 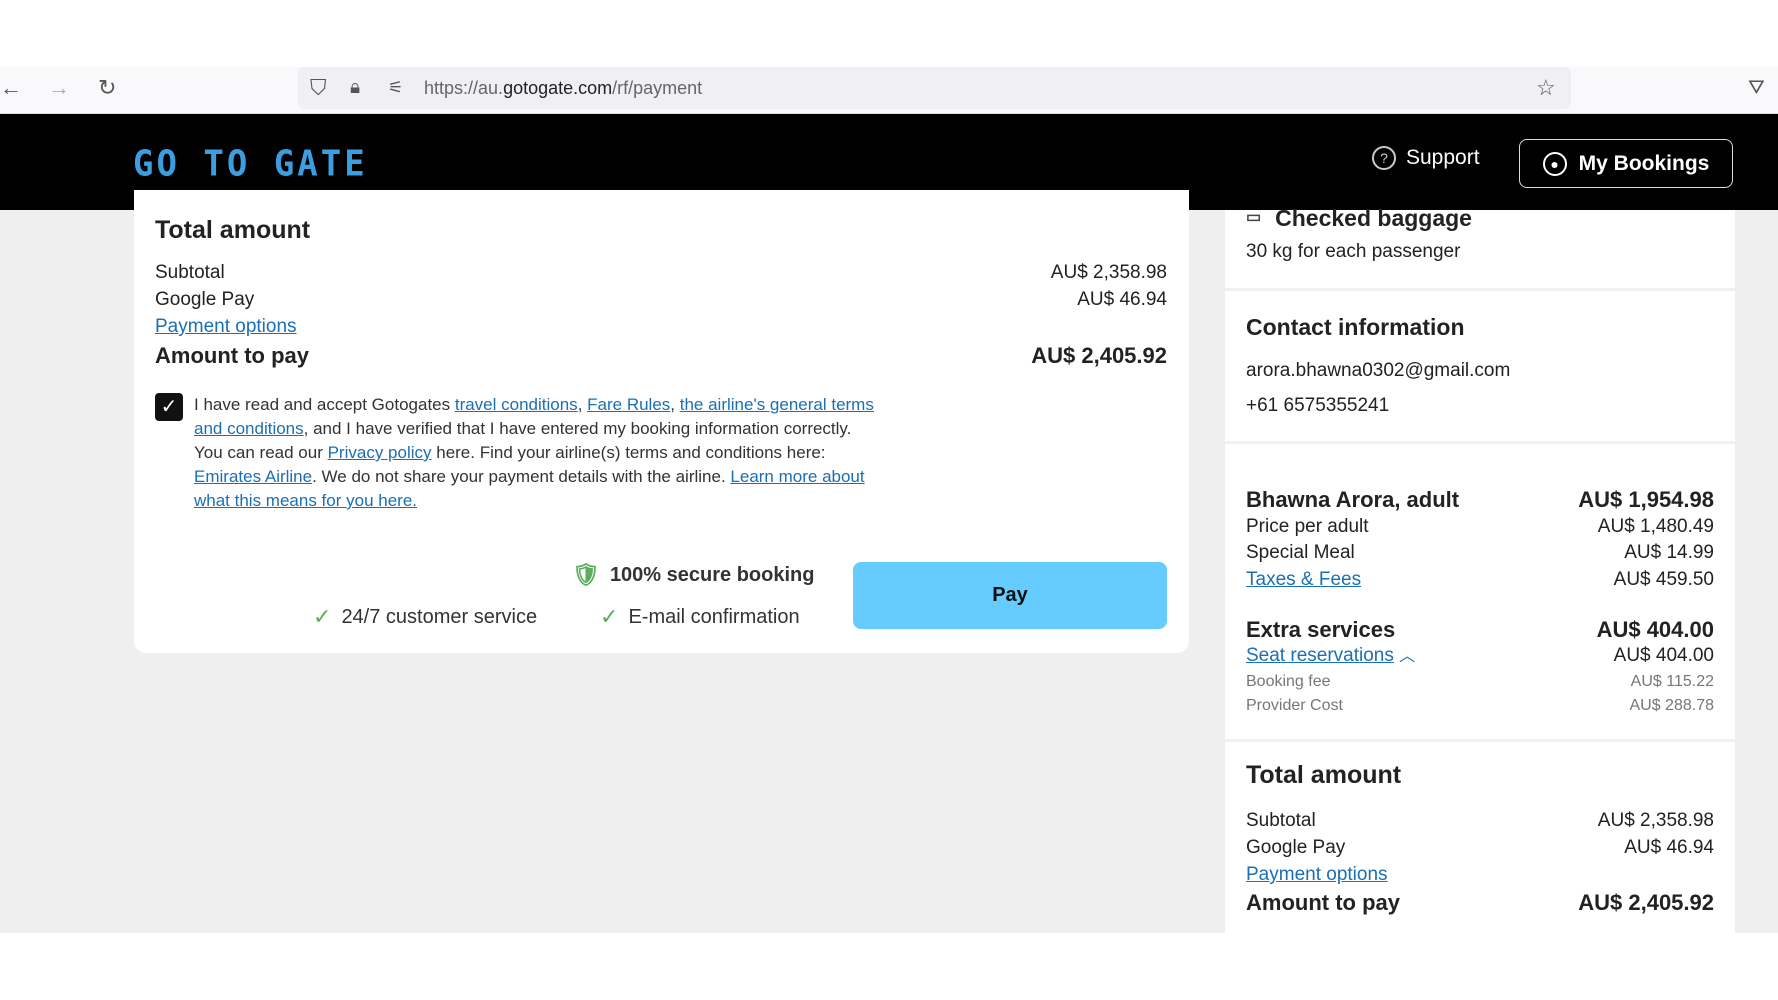 I want to click on url-text: https://au.gotogate.com/rf/payment, so click(x=563, y=88).